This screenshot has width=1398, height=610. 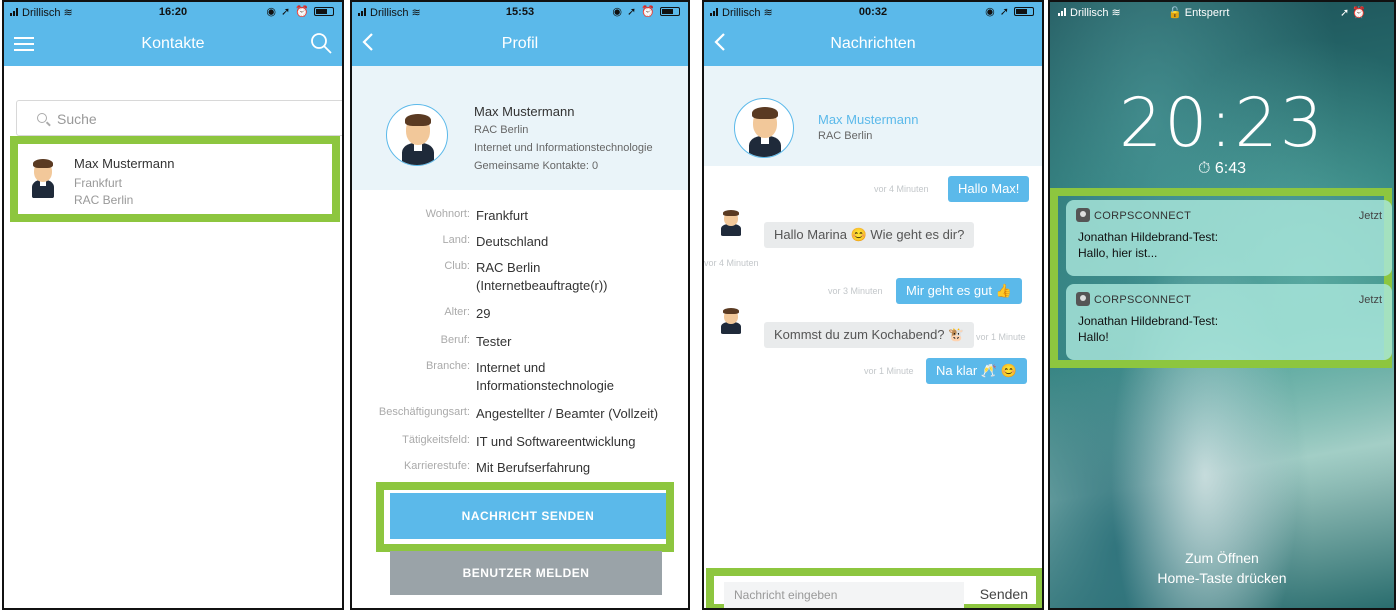 I want to click on unlocked-icon: 🔓, so click(x=1175, y=13).